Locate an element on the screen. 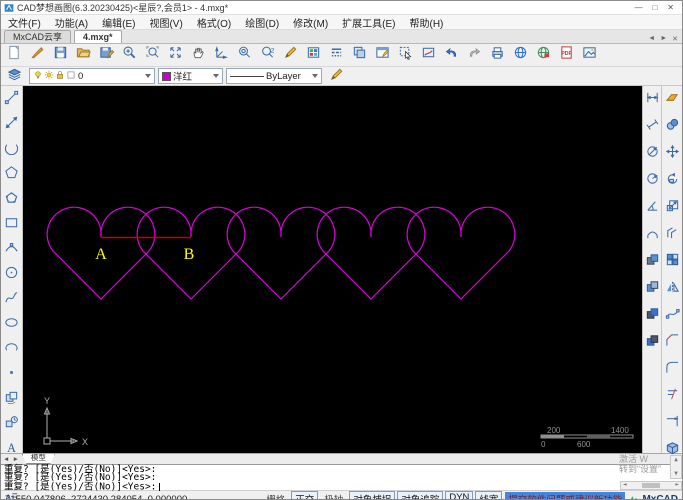  command-horizontal-scrollbar: ◄ ► is located at coordinates (651, 485).